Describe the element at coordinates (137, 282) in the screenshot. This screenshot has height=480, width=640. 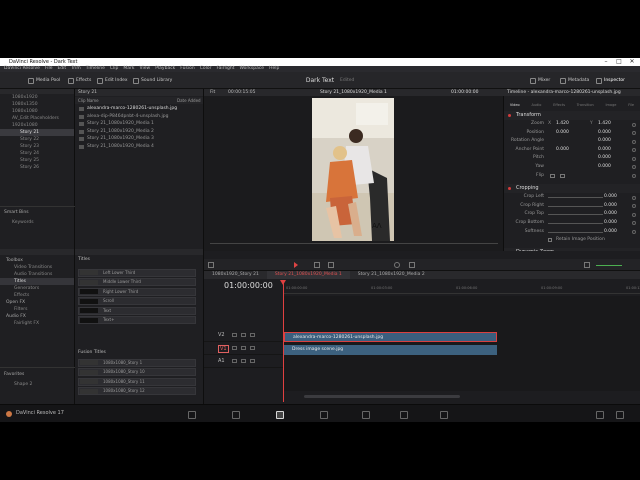
I see `title-template: Middle Lower Third` at that location.